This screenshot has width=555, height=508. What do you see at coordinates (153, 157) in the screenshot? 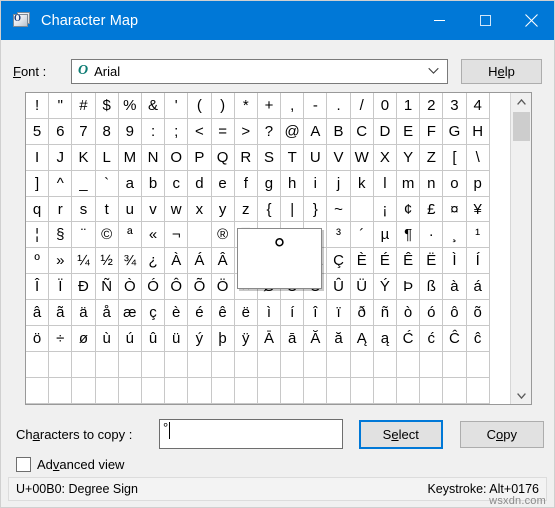
I see `character-cell: N` at bounding box center [153, 157].